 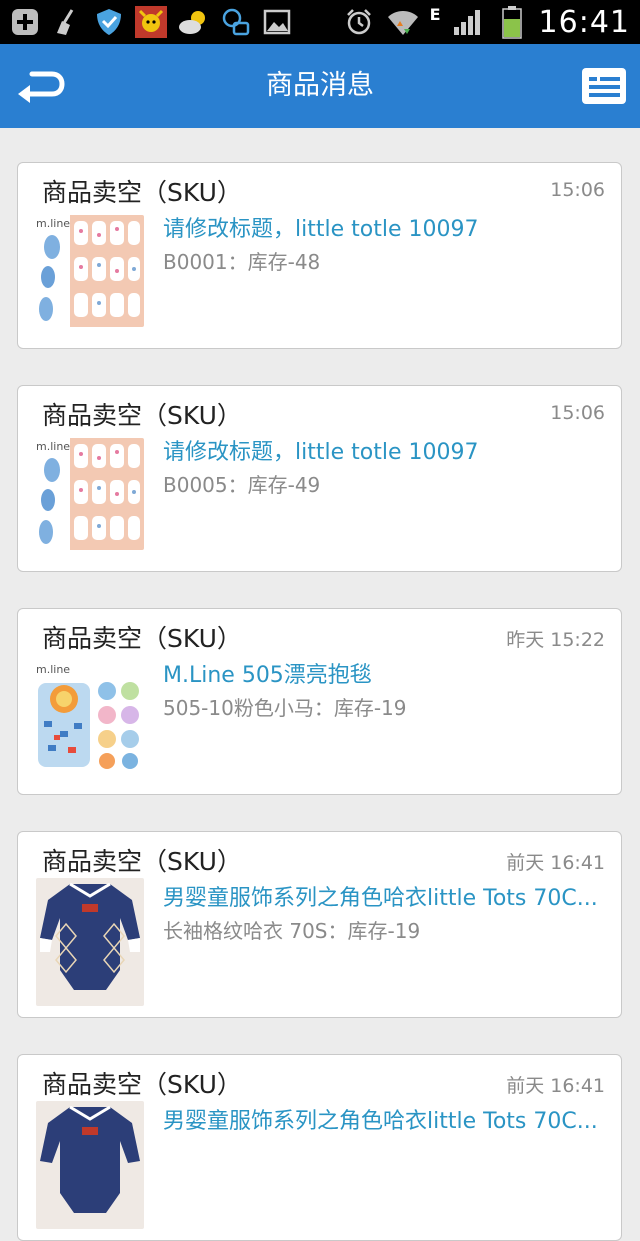 I want to click on add-notification-icon, so click(x=25, y=22).